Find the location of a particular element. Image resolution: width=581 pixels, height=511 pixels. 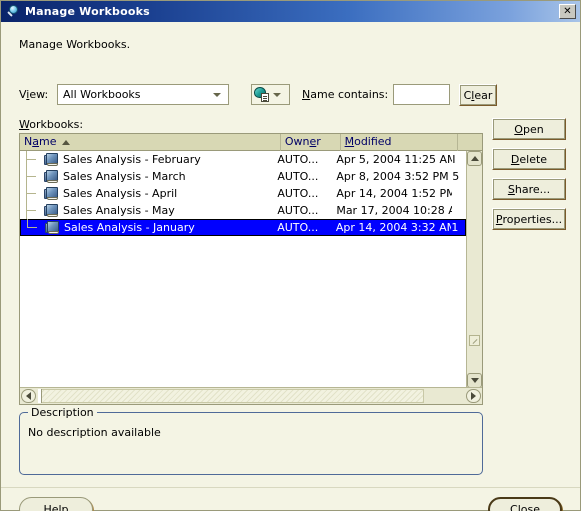

view-dropdown: All Workbooks is located at coordinates (143, 94).